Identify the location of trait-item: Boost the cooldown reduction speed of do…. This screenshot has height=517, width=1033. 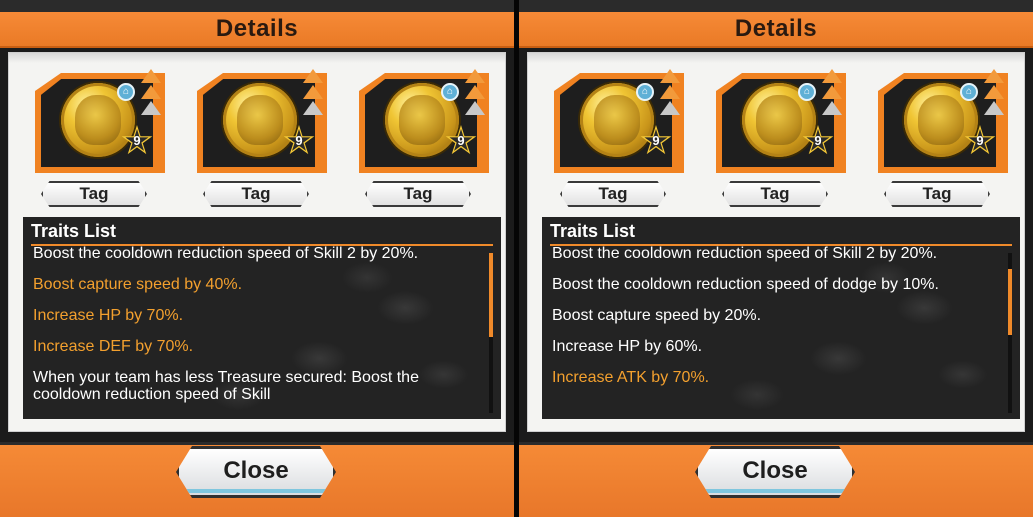
(745, 284).